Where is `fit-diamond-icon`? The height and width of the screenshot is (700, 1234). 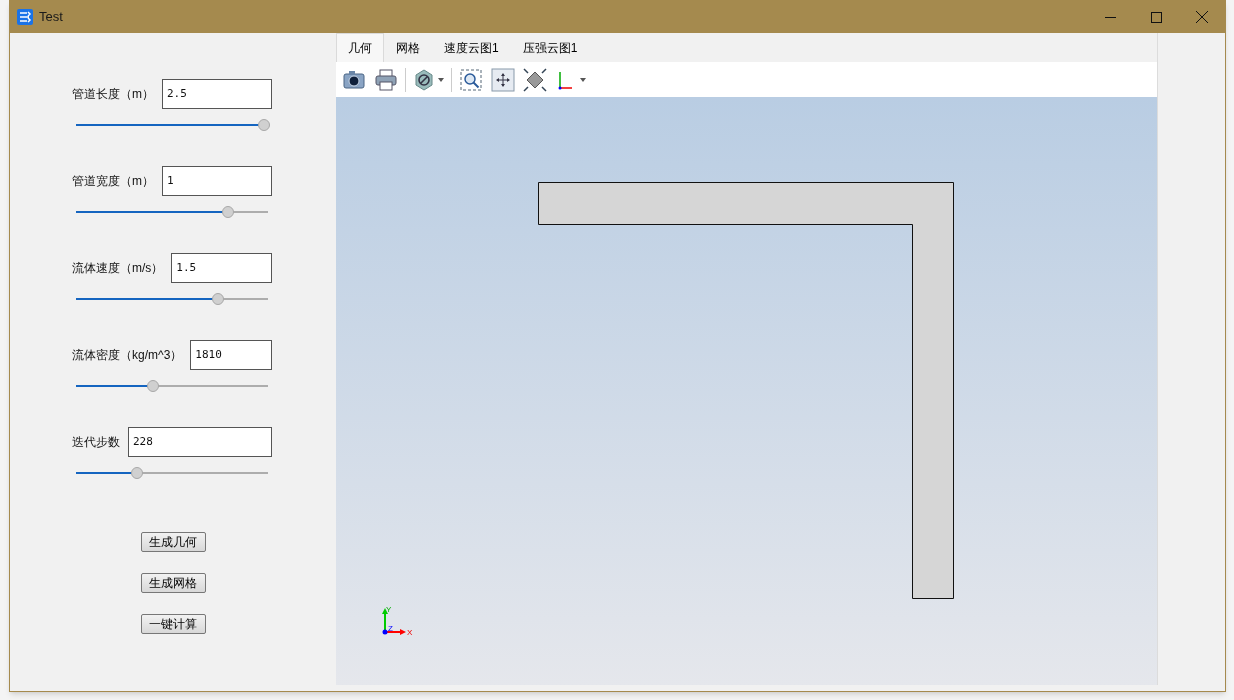 fit-diamond-icon is located at coordinates (535, 79).